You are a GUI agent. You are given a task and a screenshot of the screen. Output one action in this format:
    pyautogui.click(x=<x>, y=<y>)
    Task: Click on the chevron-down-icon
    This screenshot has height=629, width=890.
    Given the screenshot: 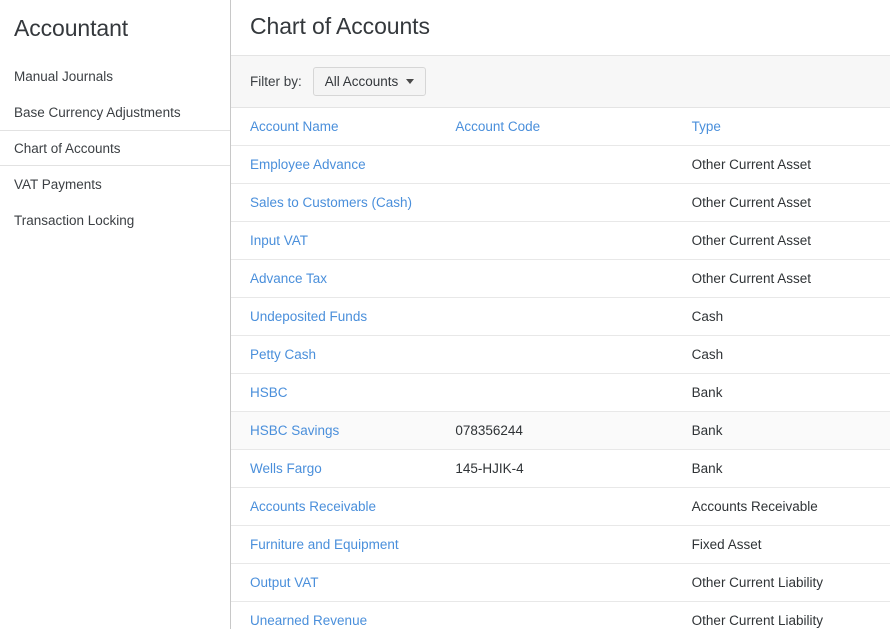 What is the action you would take?
    pyautogui.click(x=410, y=81)
    